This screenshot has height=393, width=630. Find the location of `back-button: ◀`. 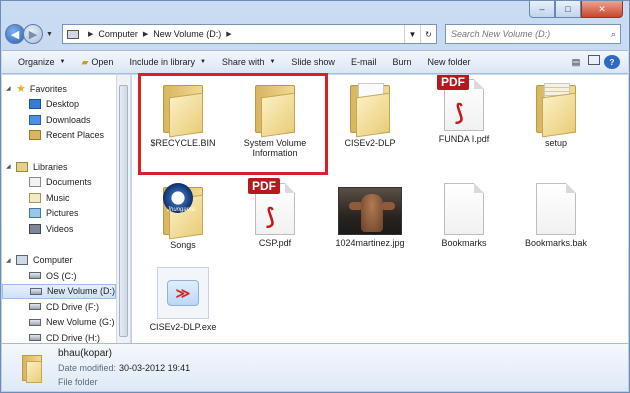

back-button: ◀ is located at coordinates (15, 34).